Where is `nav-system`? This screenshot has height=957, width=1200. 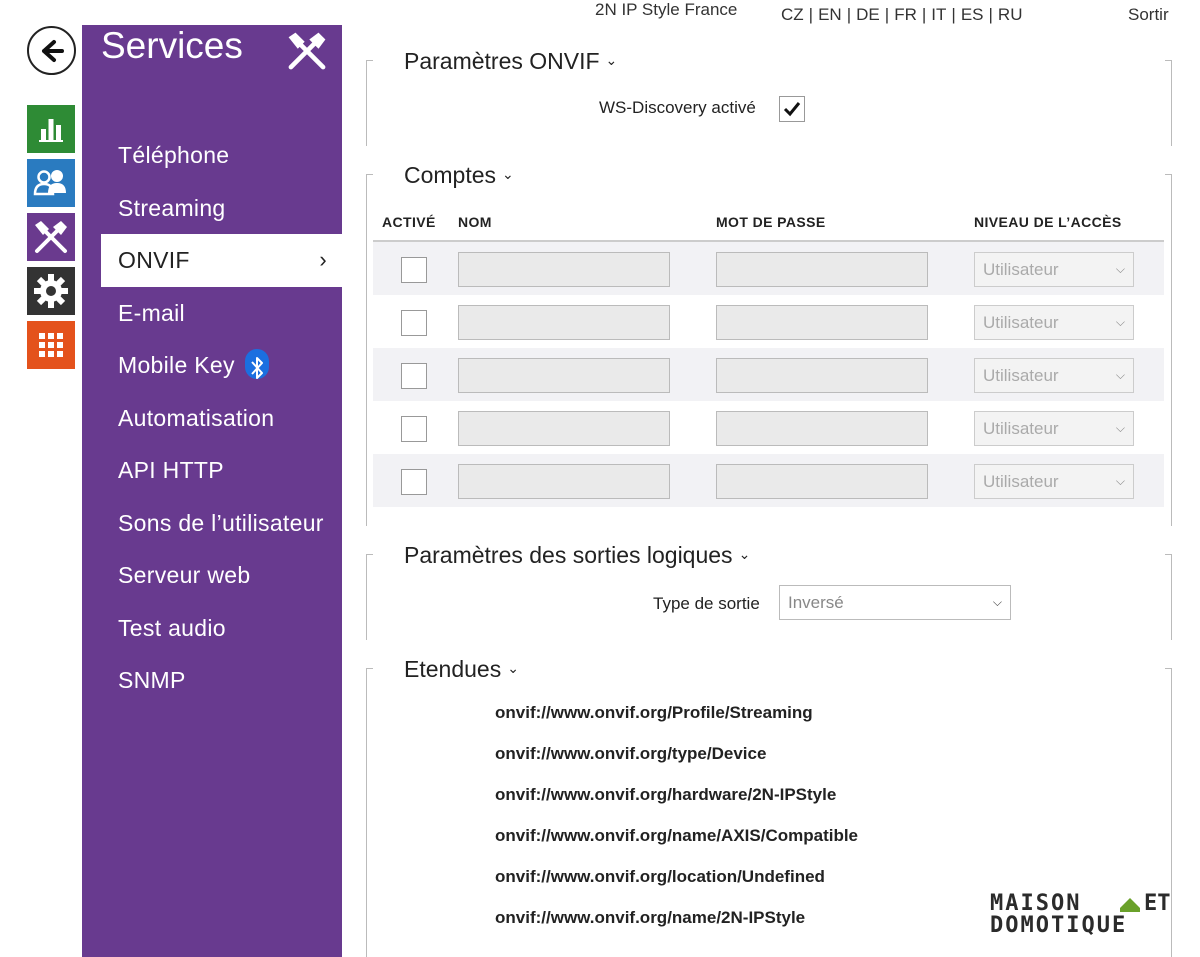
nav-system is located at coordinates (51, 291).